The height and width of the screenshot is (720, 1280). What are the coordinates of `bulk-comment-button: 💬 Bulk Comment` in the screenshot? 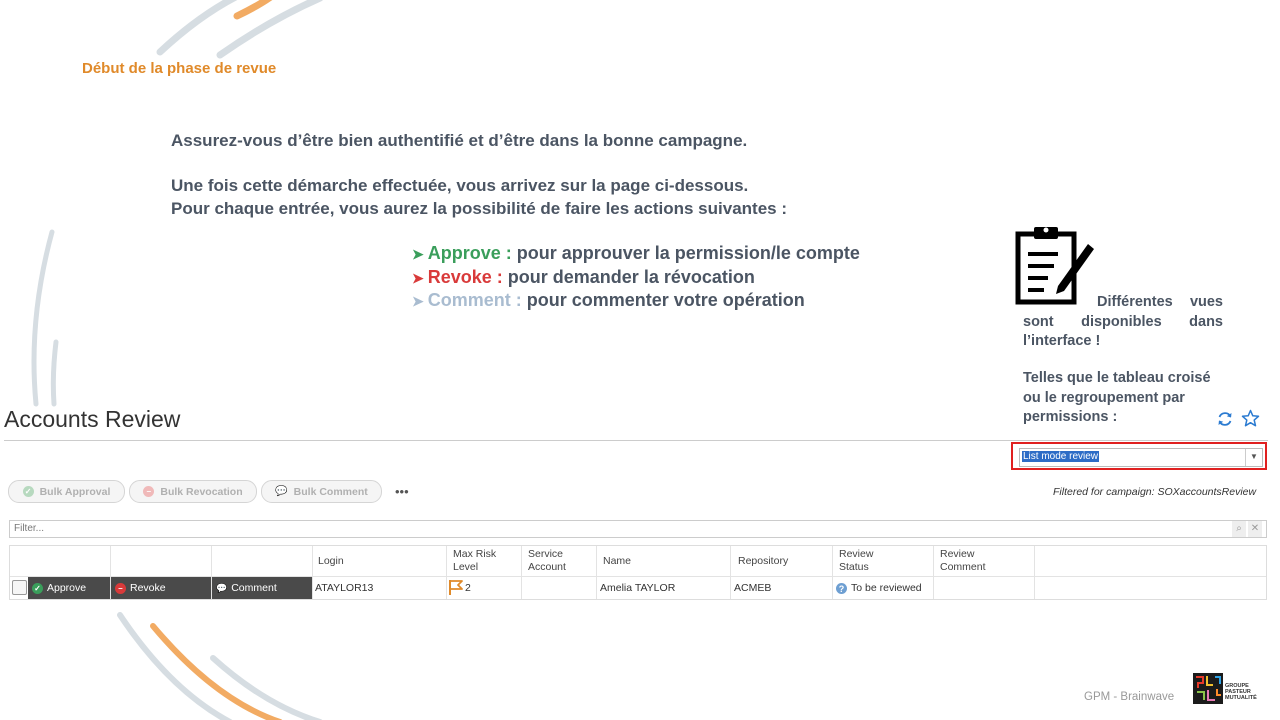 It's located at (321, 491).